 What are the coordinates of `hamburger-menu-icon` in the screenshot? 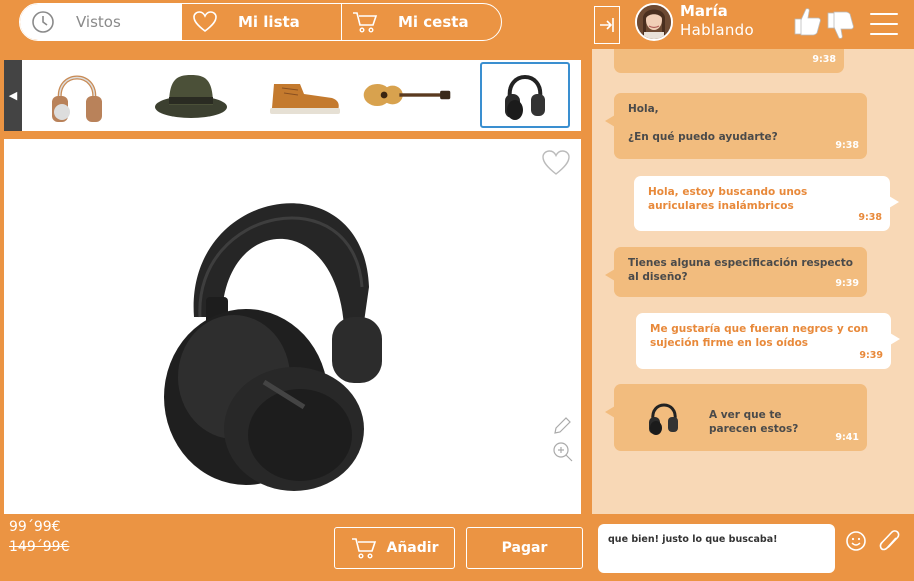 It's located at (884, 24).